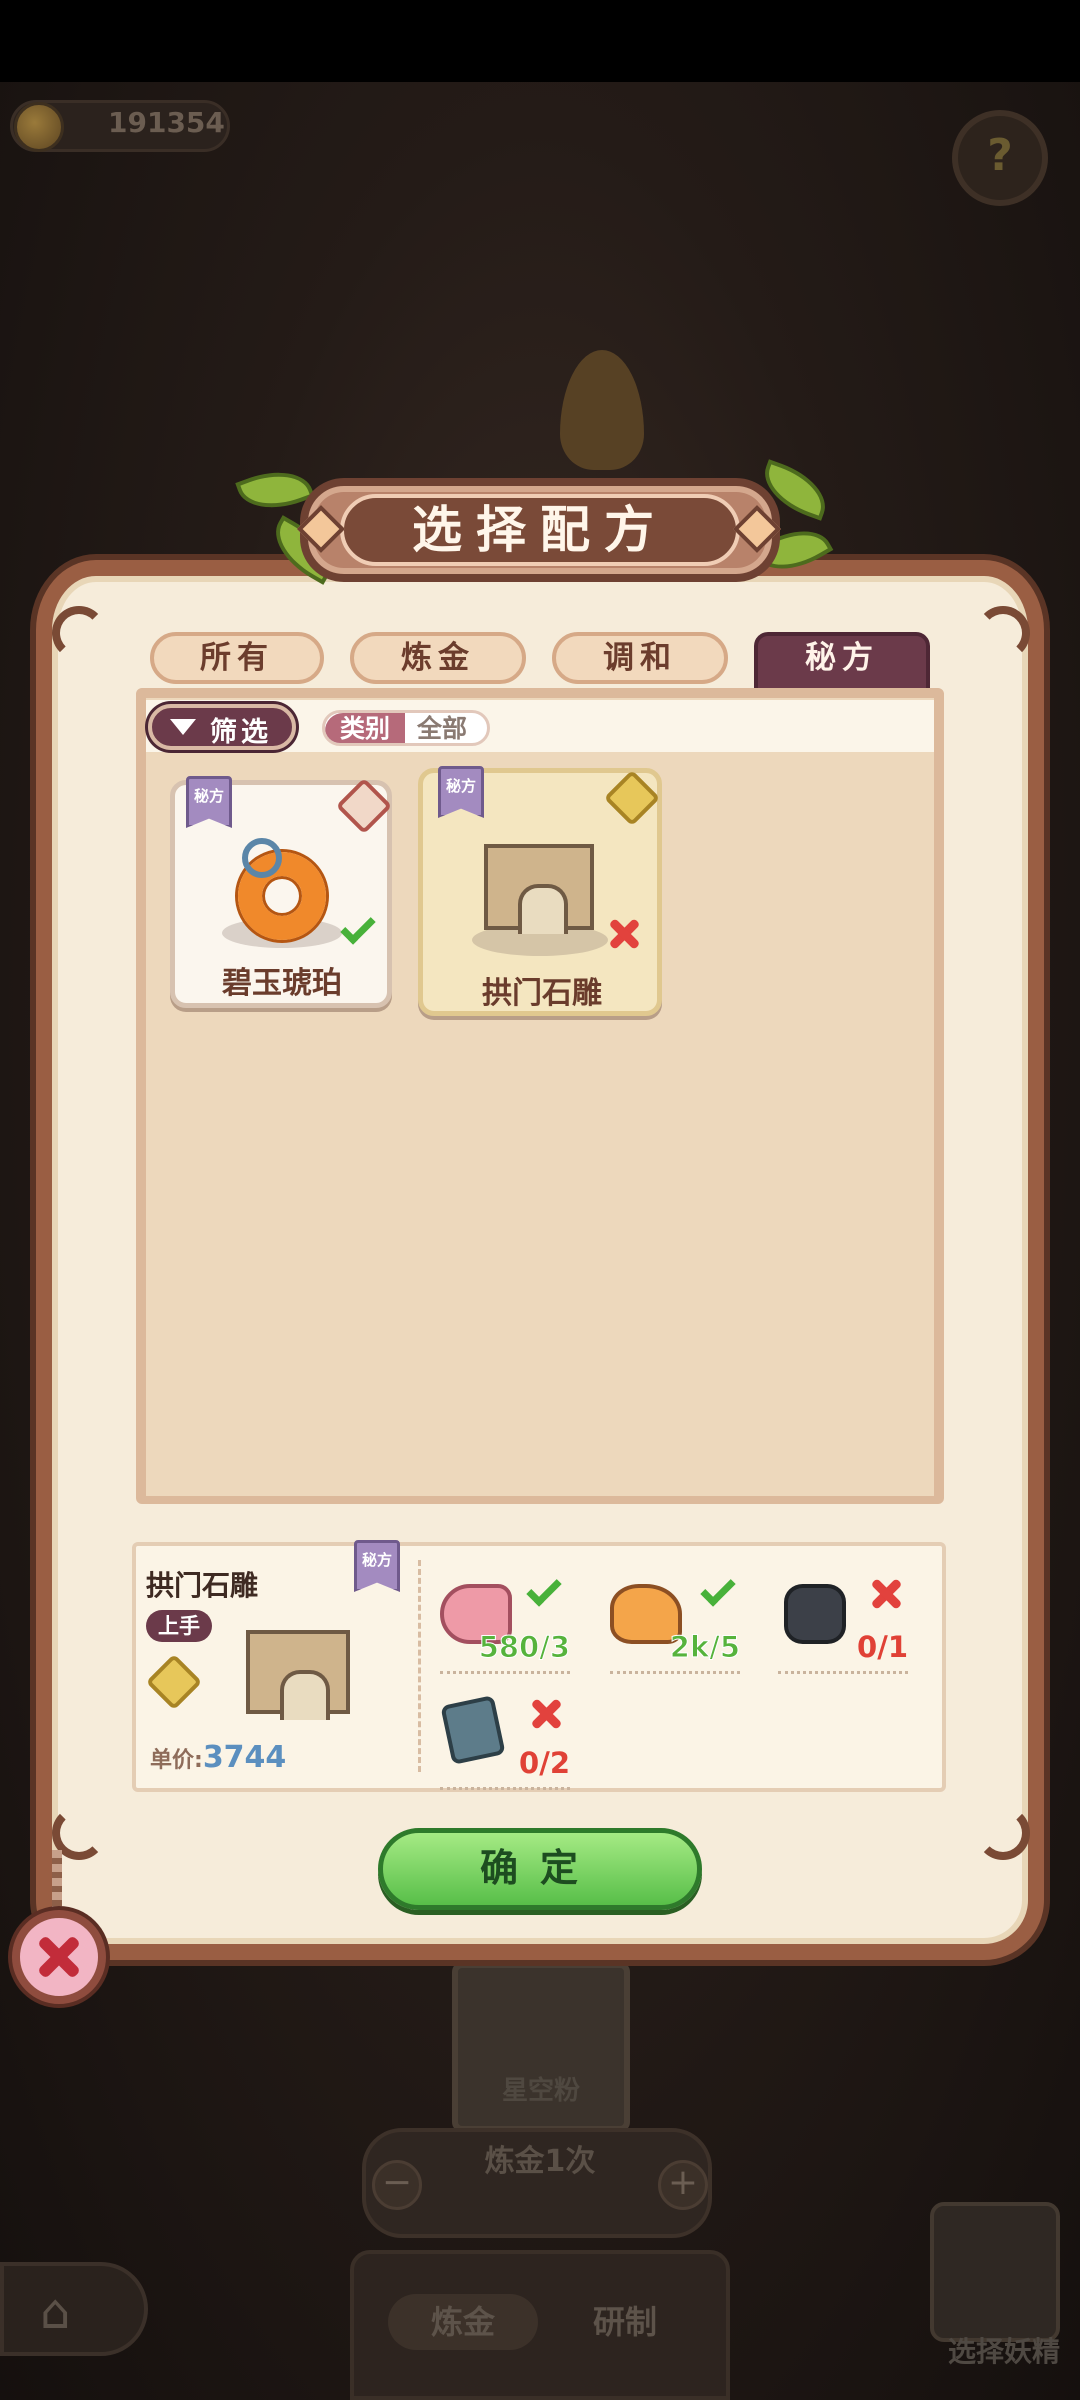 This screenshot has height=2400, width=1080. I want to click on help-button: ?, so click(1000, 158).